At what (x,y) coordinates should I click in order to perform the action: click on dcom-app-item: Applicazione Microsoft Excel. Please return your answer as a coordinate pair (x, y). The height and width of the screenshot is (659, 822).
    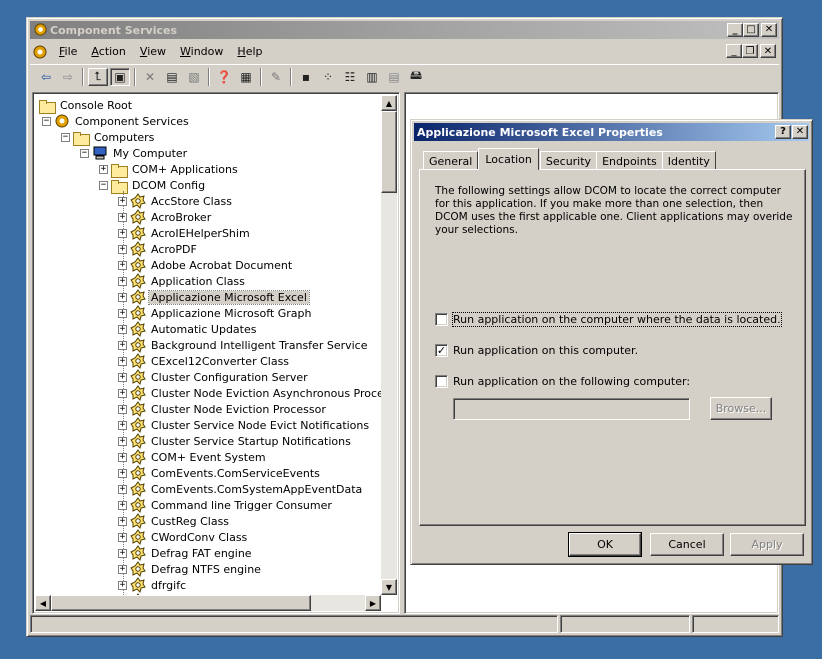
    Looking at the image, I should click on (220, 297).